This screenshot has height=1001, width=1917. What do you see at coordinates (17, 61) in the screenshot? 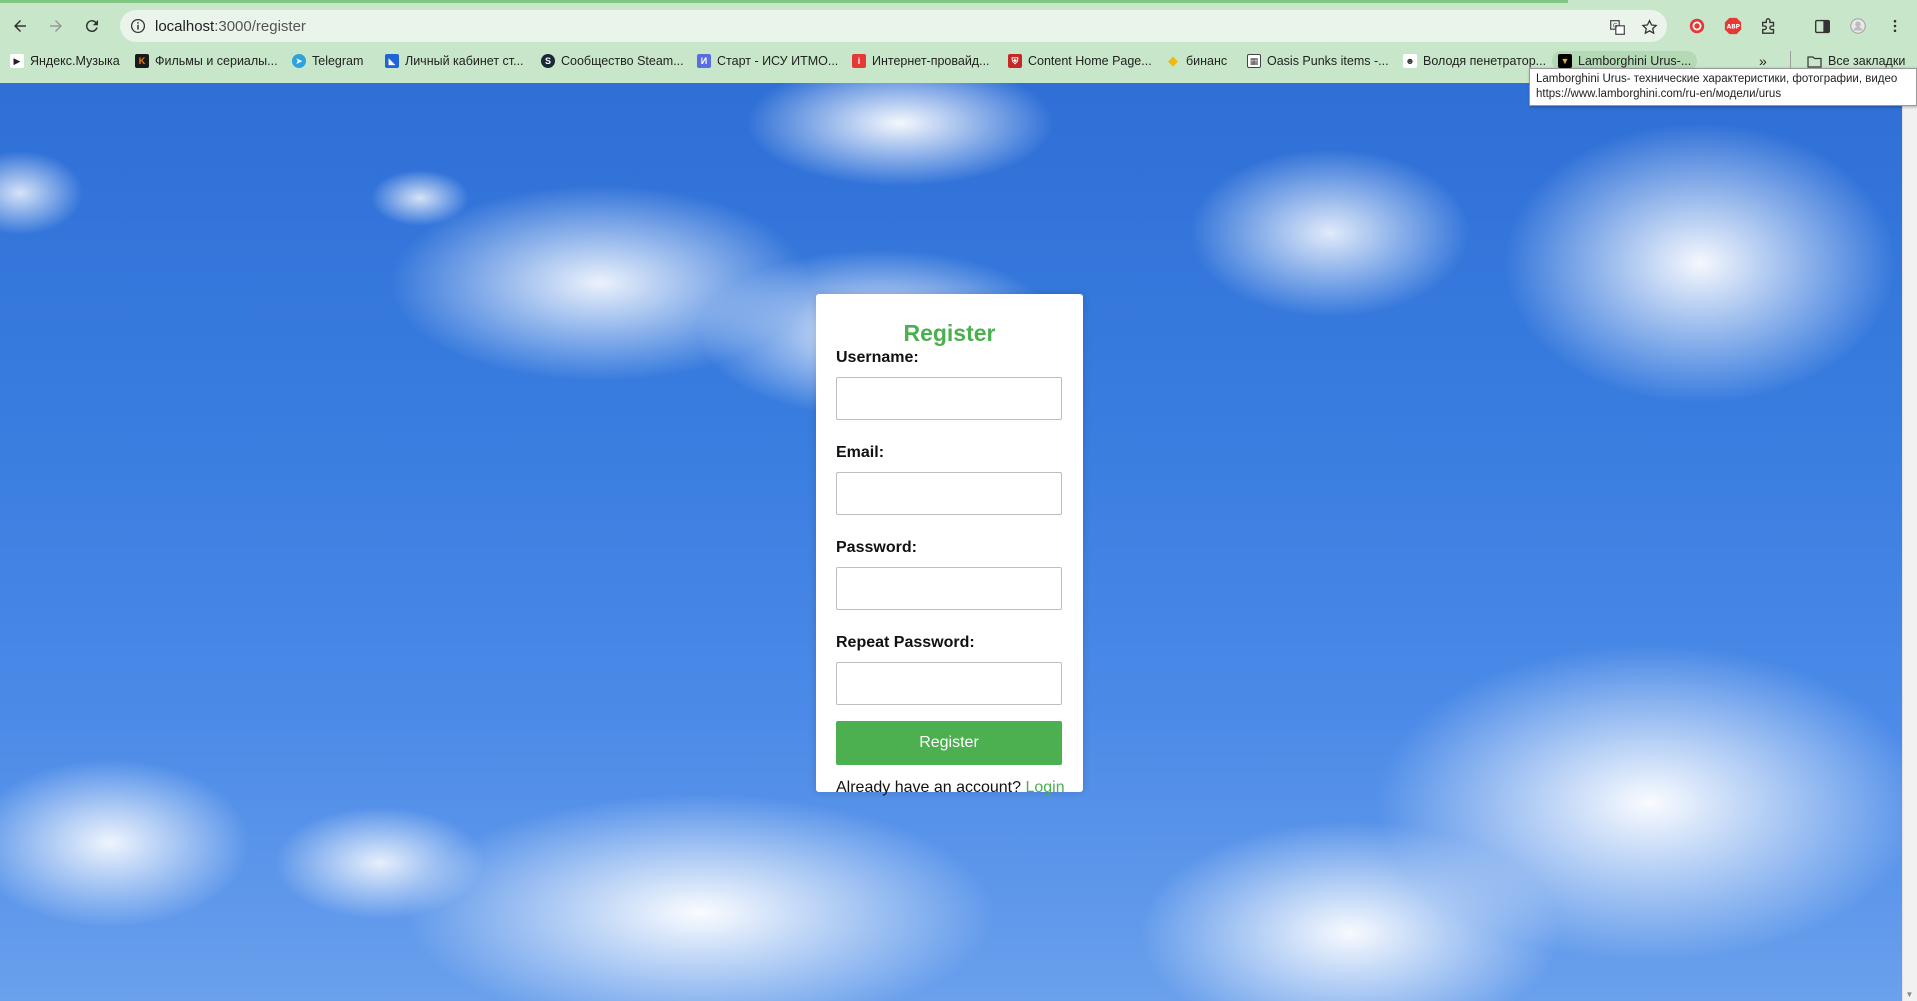
I see `play-icon: ▶` at bounding box center [17, 61].